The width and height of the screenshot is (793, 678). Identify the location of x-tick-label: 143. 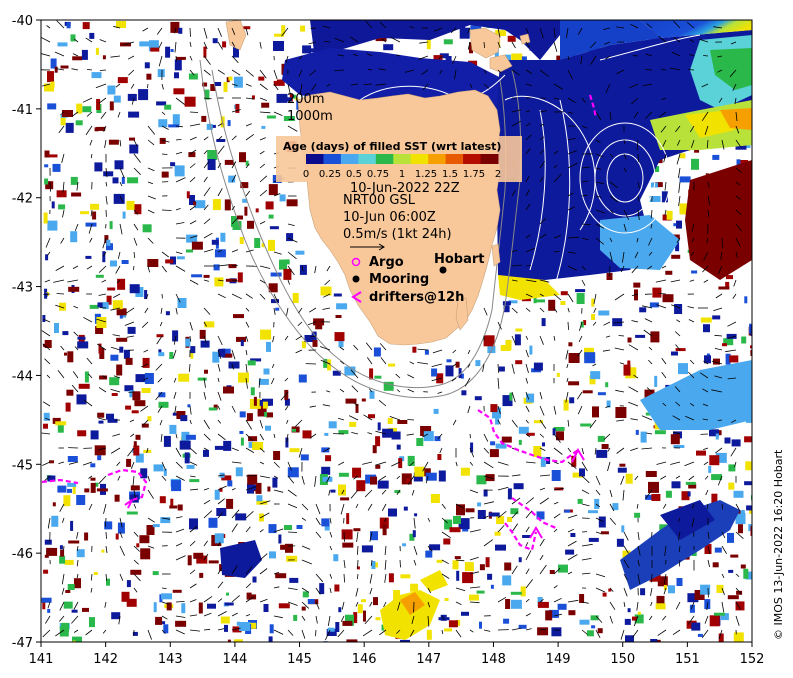
(170, 659).